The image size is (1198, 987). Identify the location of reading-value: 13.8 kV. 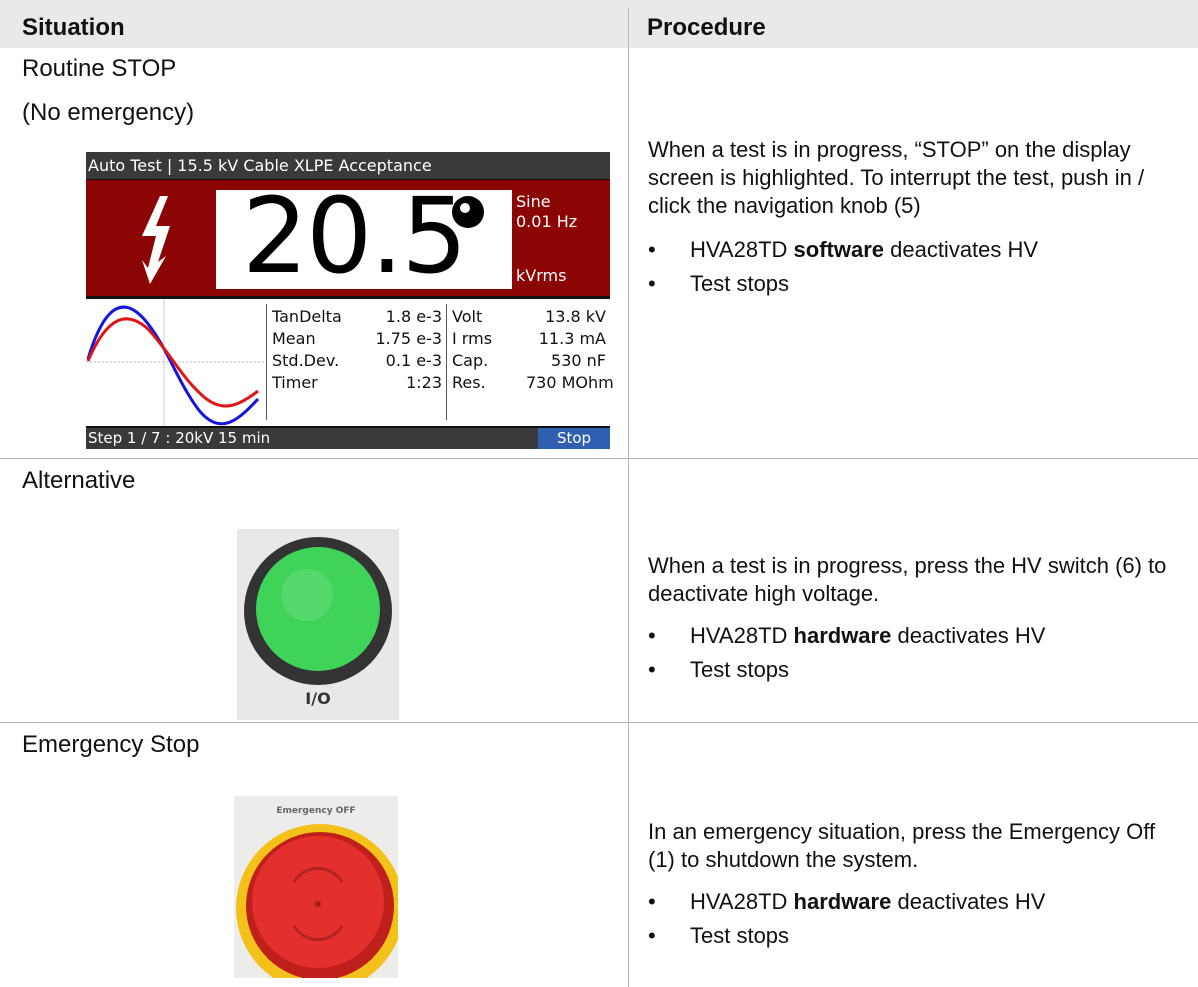
(575, 316).